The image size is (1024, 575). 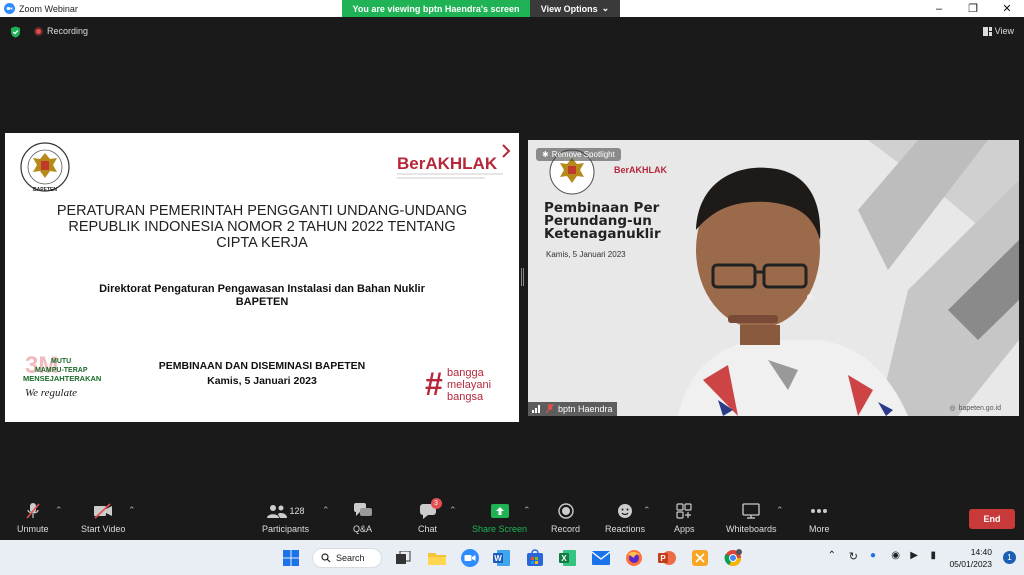 I want to click on whiteboard-icon, so click(x=751, y=511).